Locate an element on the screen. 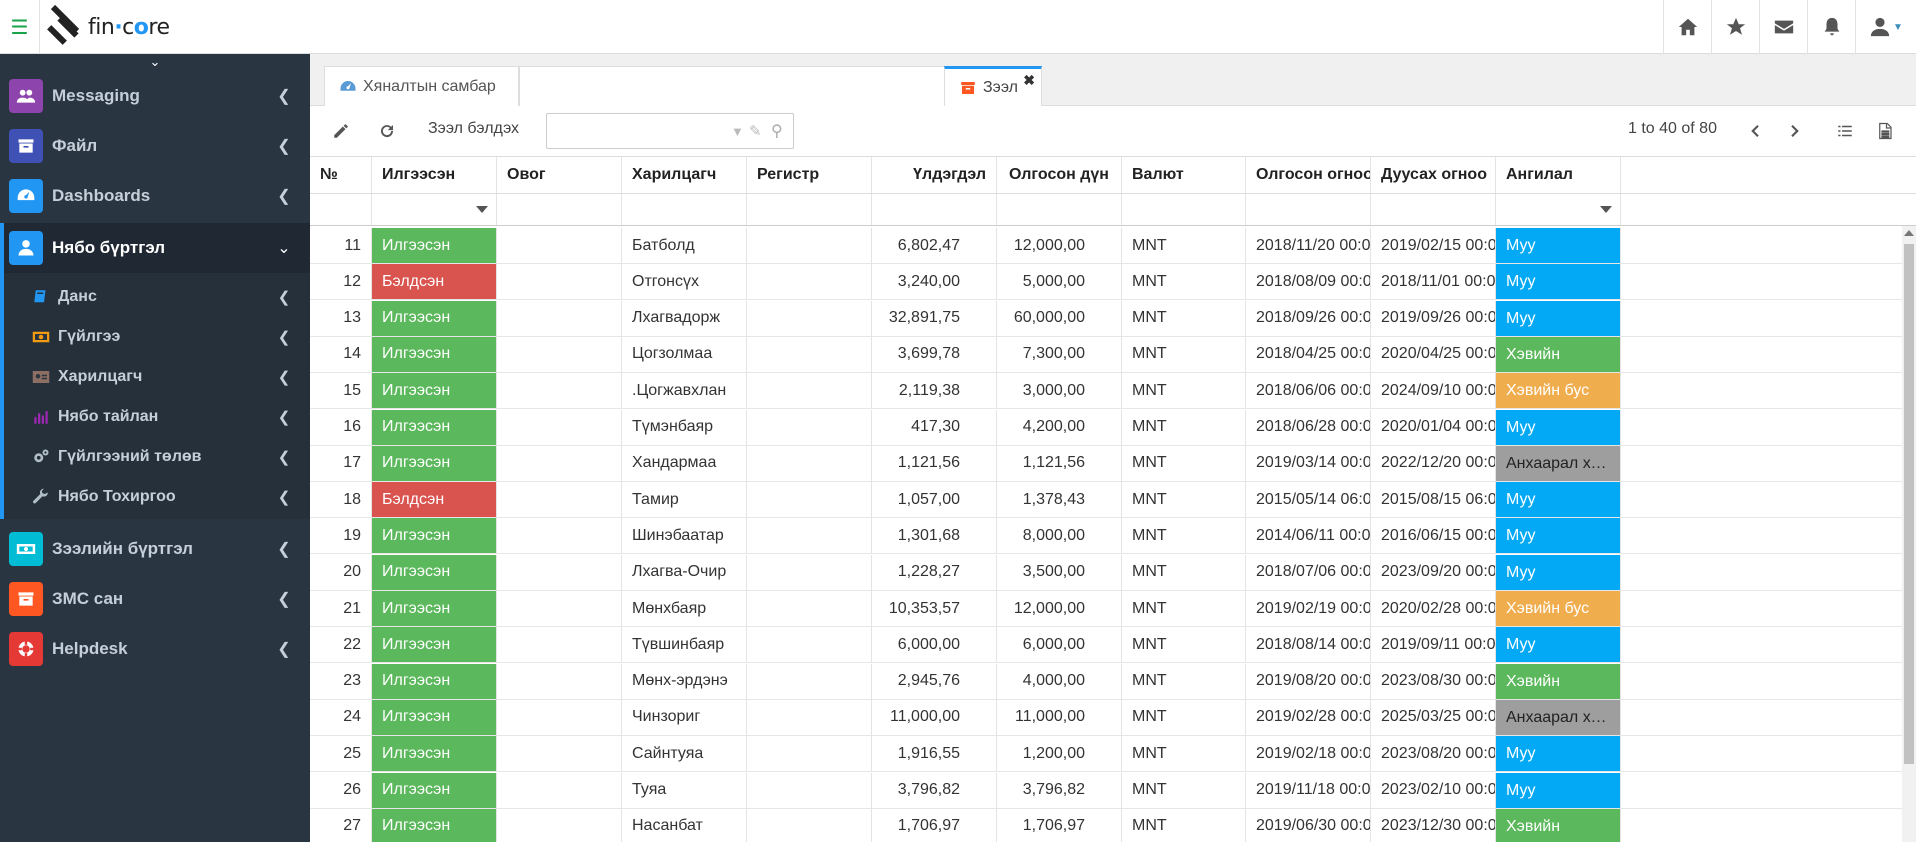  sidebar-subitem-guilgeenii-tolov: Гүйлгээний төлөв ❮ is located at coordinates (157, 457).